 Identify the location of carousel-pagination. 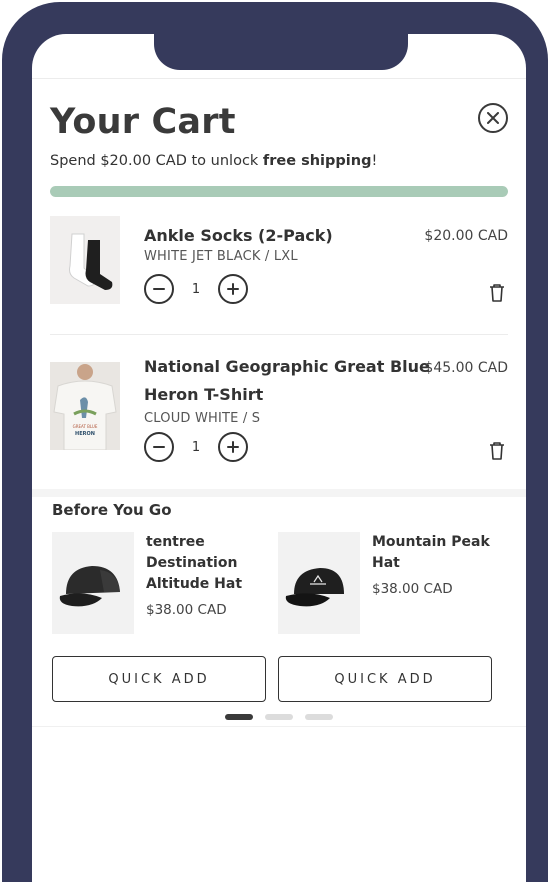
(279, 717).